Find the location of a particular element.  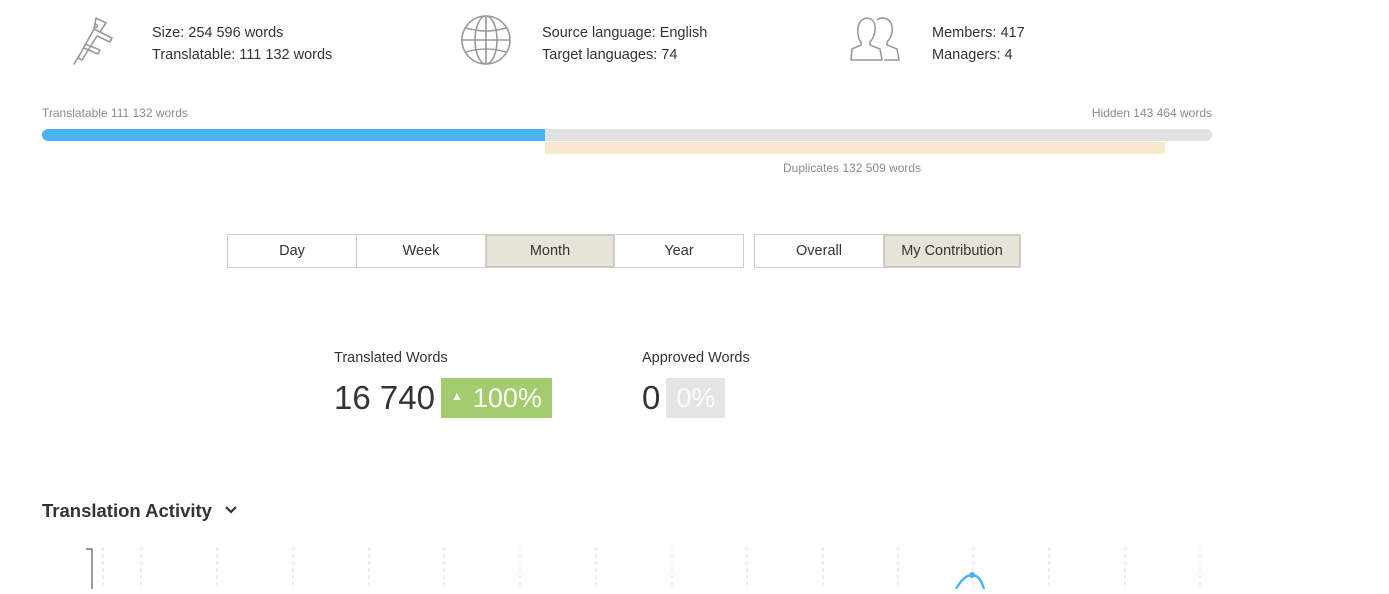

scope-tab-group: Overall My Contribution is located at coordinates (887, 251).